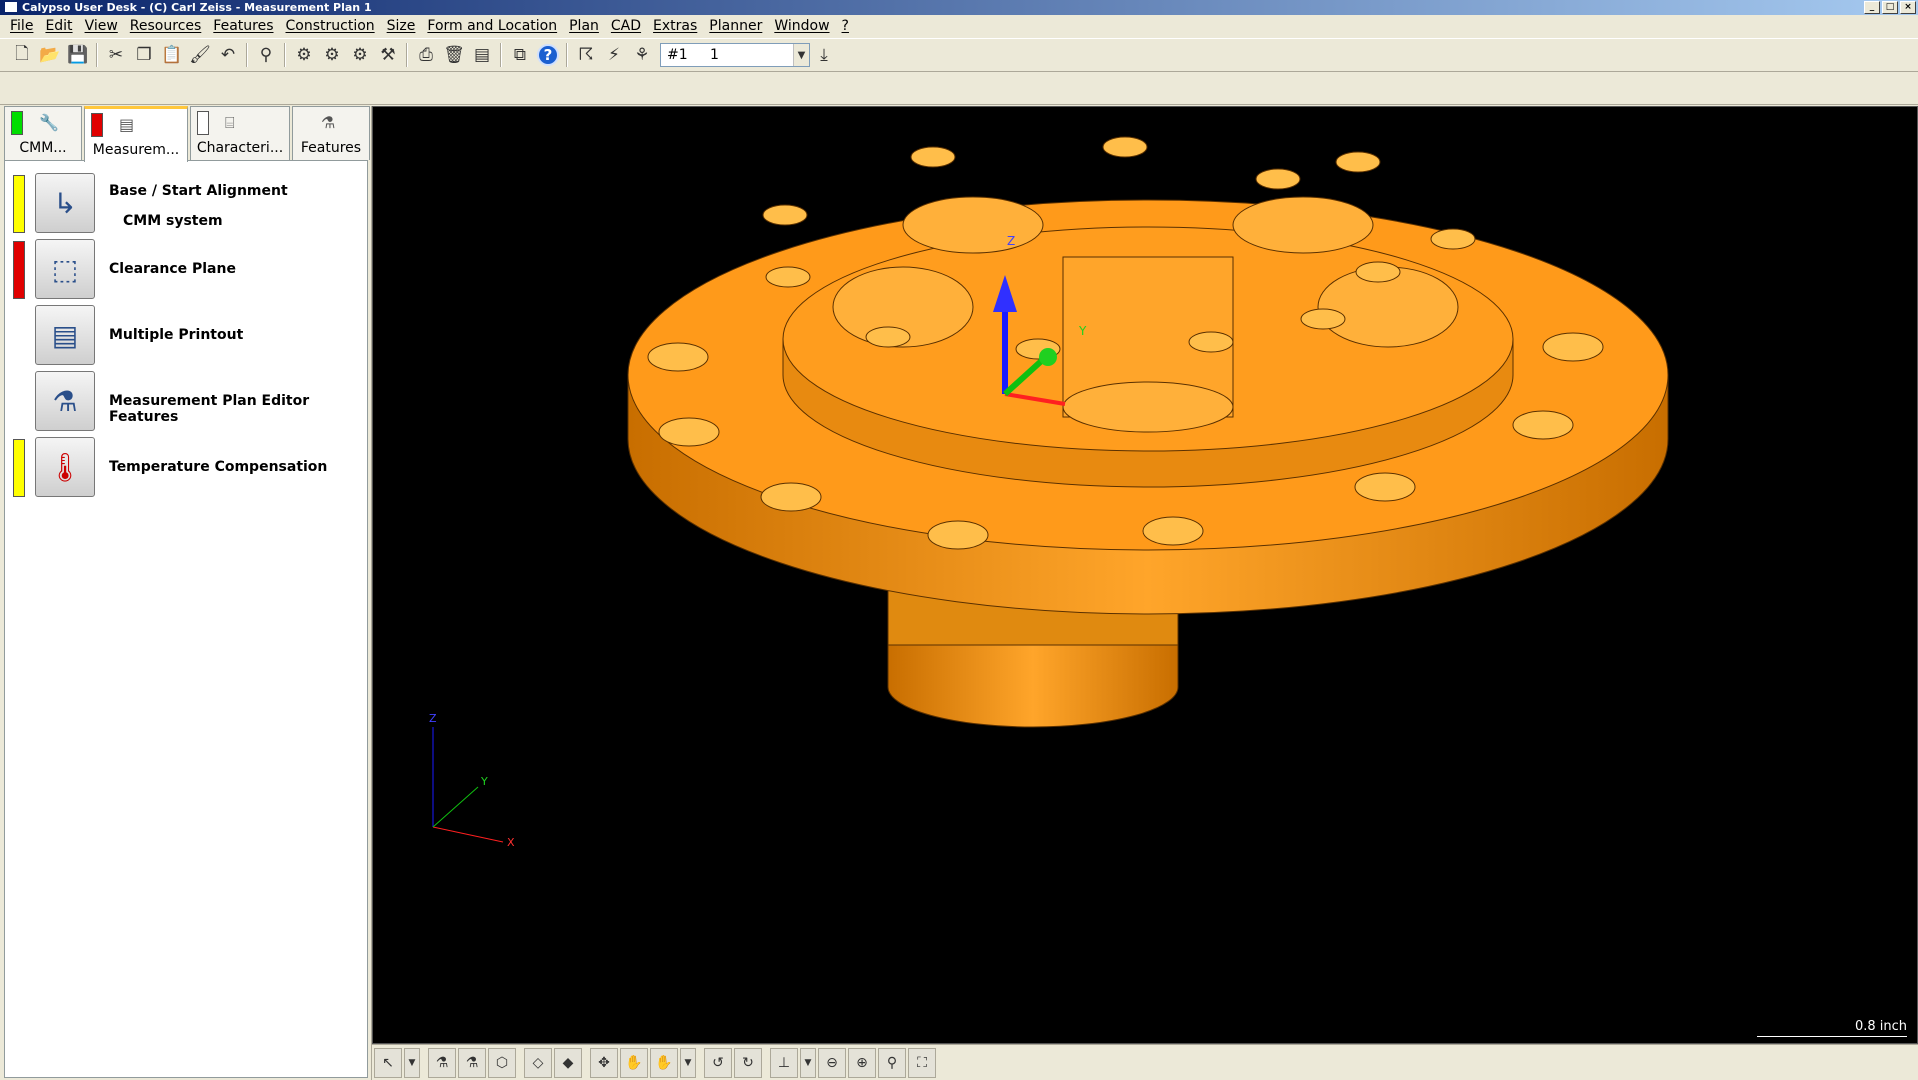  I want to click on zoom-out-icon: ⊖, so click(832, 1062).